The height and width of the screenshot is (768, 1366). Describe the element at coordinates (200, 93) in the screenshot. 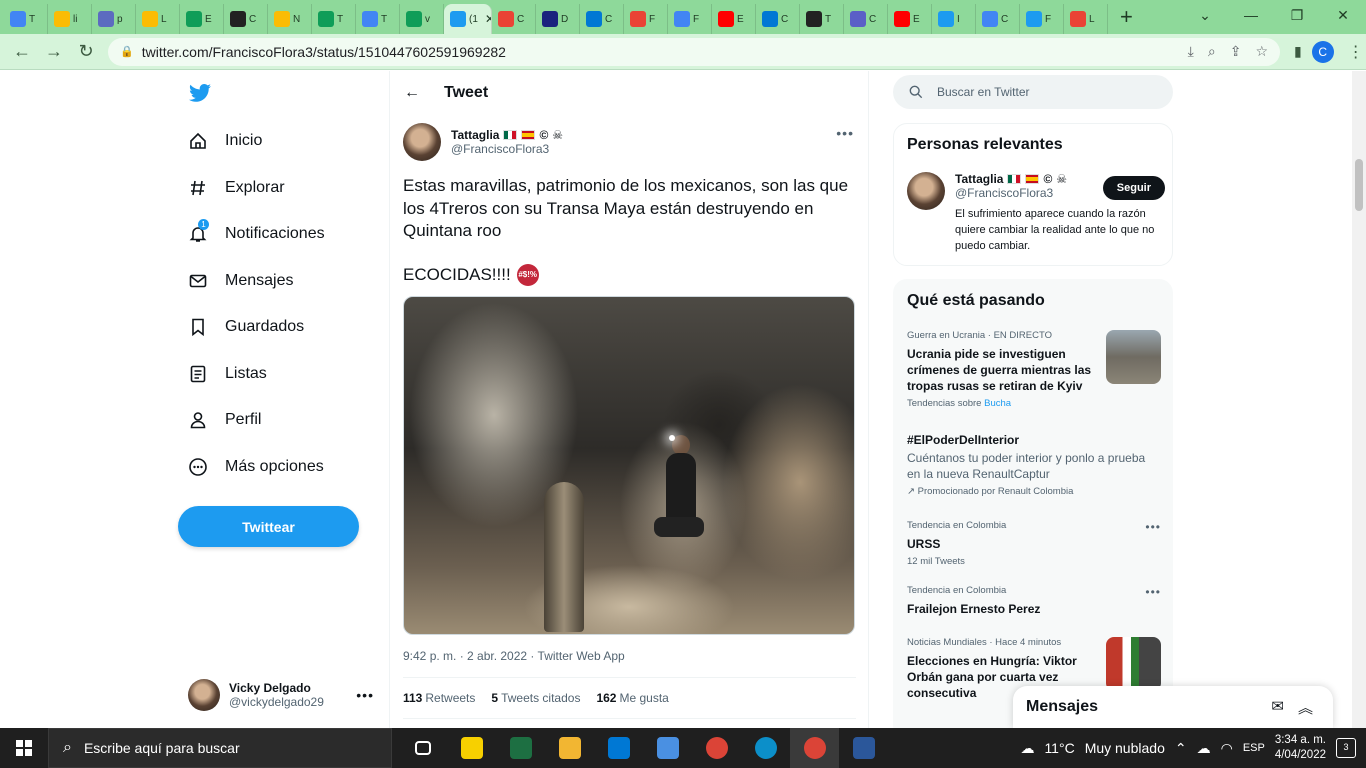

I see `twitter-logo-icon` at that location.